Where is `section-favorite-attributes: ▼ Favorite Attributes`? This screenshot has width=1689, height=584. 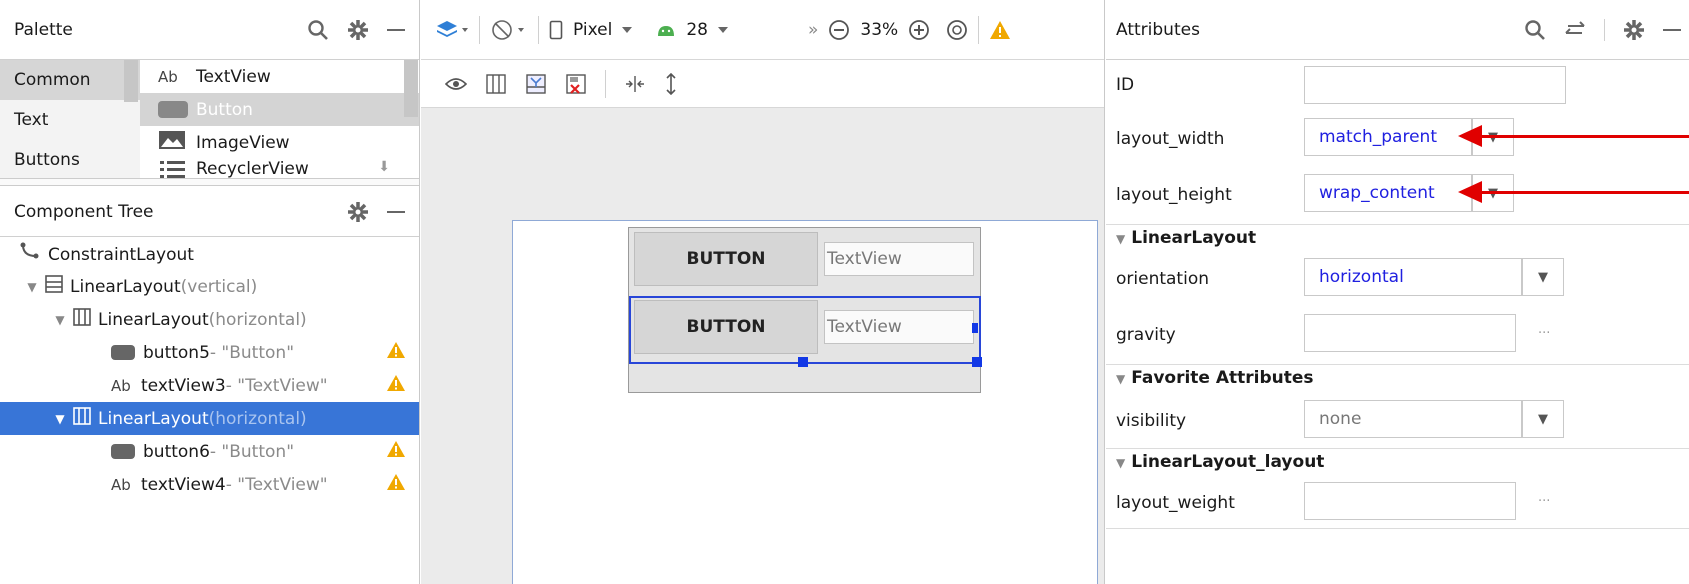 section-favorite-attributes: ▼ Favorite Attributes is located at coordinates (1215, 378).